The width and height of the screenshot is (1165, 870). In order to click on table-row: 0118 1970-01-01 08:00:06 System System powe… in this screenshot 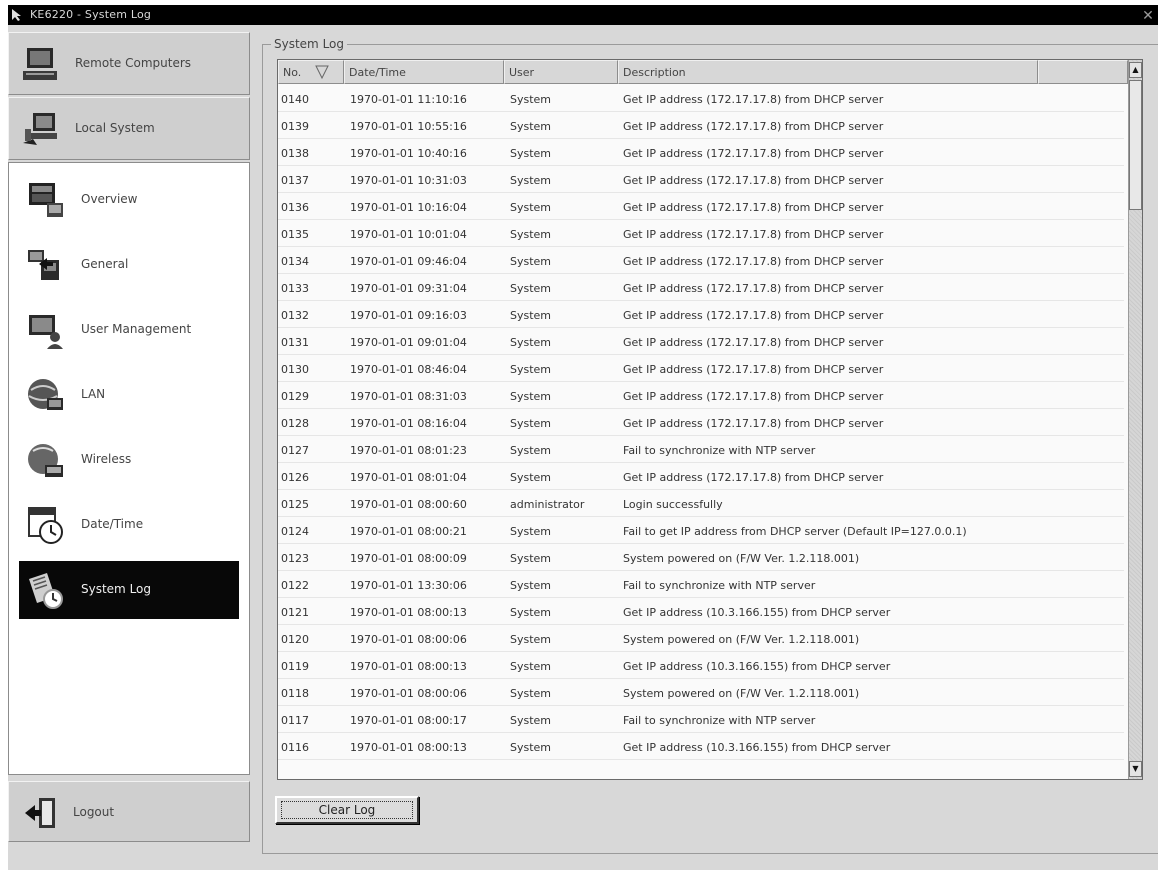, I will do `click(701, 692)`.